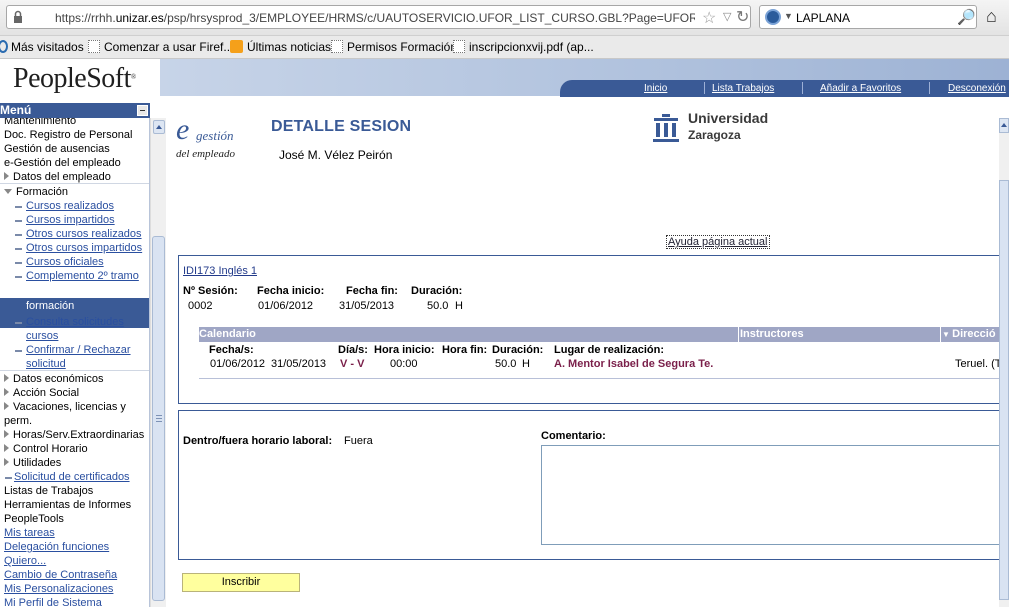 The image size is (1009, 607). Describe the element at coordinates (291, 291) in the screenshot. I see `start-date-label: Fecha inicio:` at that location.